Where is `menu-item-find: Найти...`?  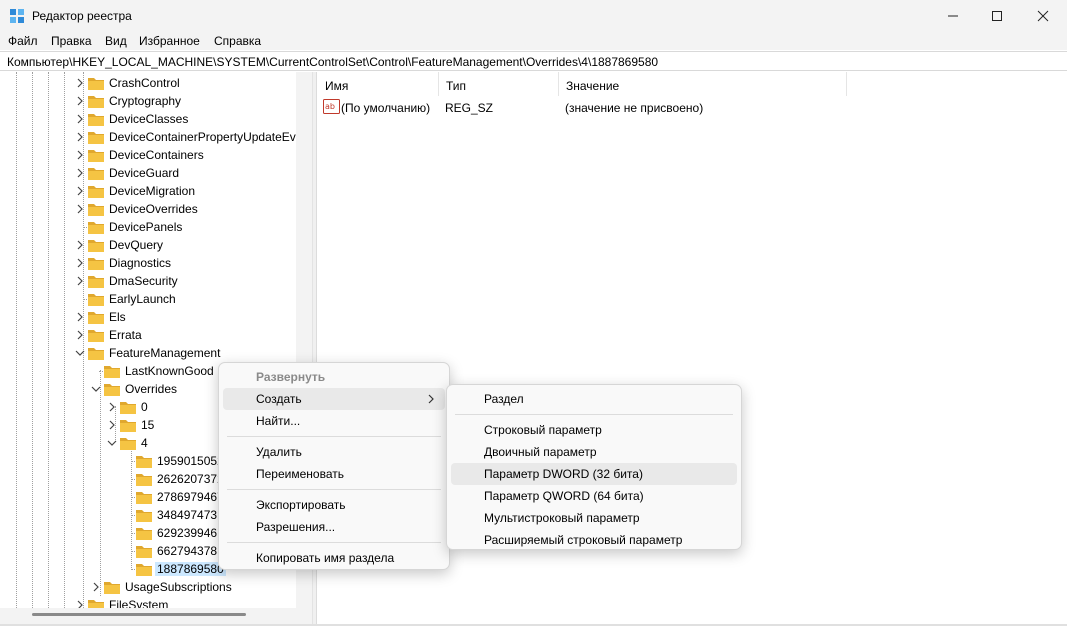
menu-item-find: Найти... is located at coordinates (334, 421).